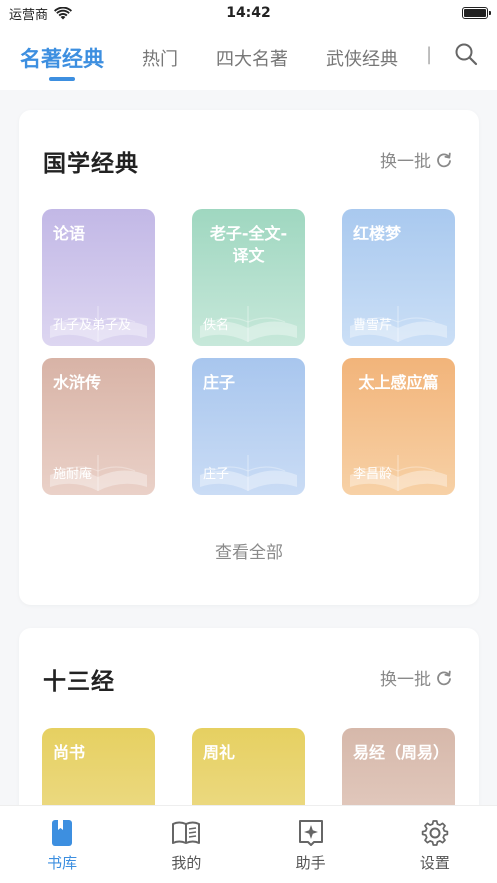 This screenshot has height=883, width=497. Describe the element at coordinates (73, 474) in the screenshot. I see `book-author: 施耐庵` at that location.